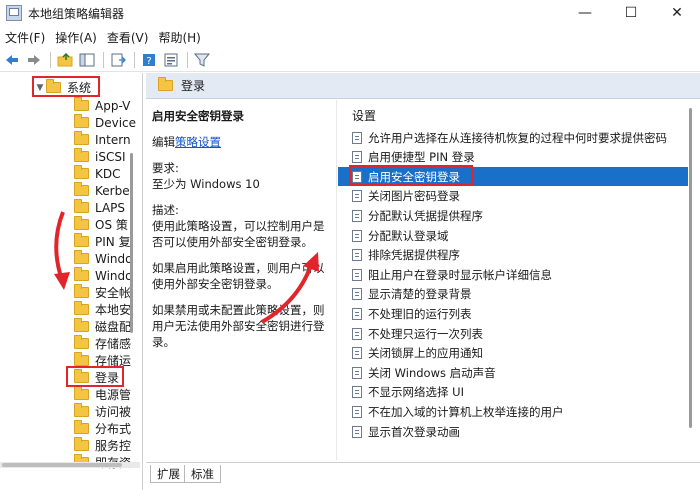 This screenshot has height=490, width=700. Describe the element at coordinates (171, 60) in the screenshot. I see `properties-icon` at that location.